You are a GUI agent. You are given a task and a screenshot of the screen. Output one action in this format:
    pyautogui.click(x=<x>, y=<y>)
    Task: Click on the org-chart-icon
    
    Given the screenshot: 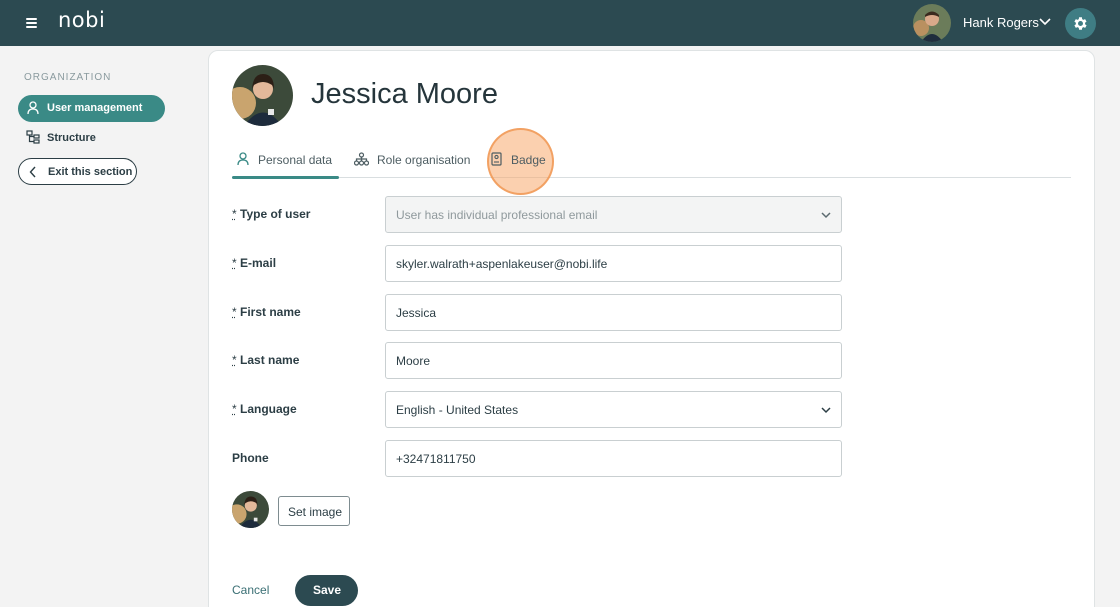 What is the action you would take?
    pyautogui.click(x=361, y=159)
    